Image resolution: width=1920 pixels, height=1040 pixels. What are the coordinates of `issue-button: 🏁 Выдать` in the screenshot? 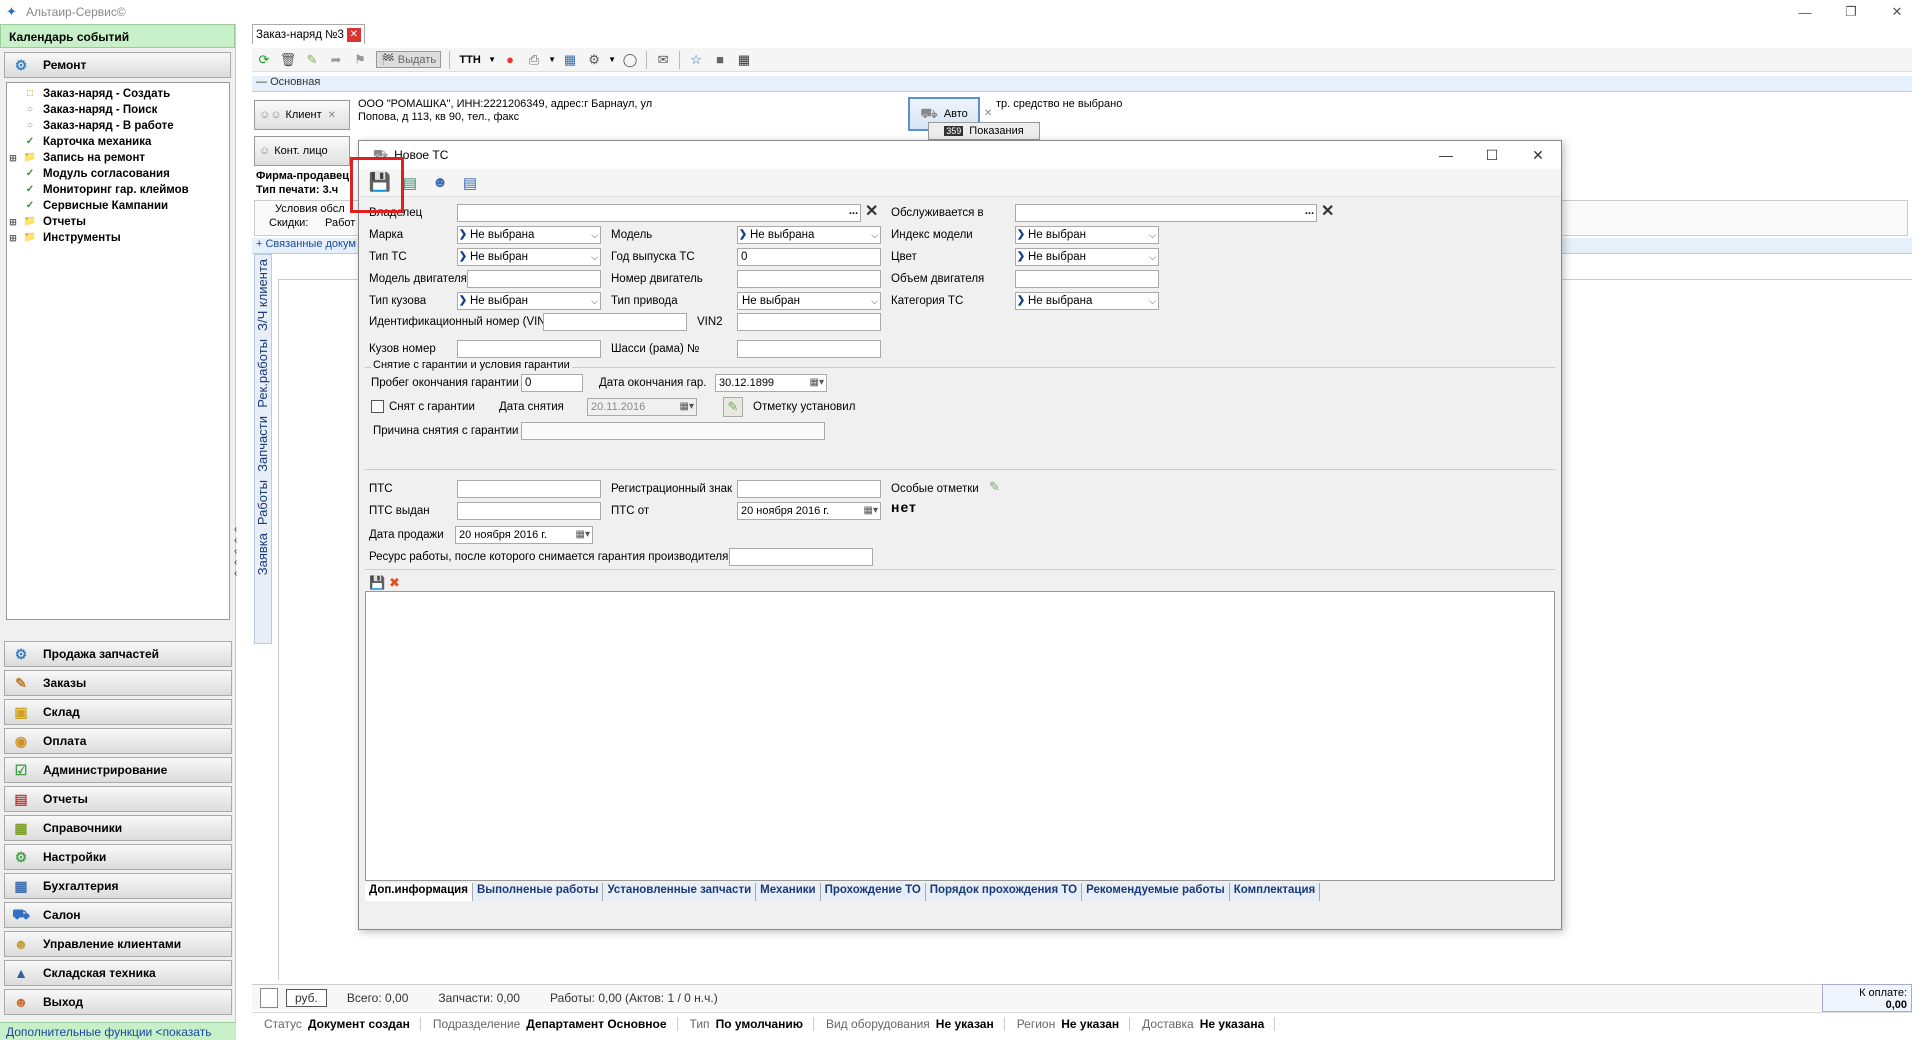 It's located at (409, 59).